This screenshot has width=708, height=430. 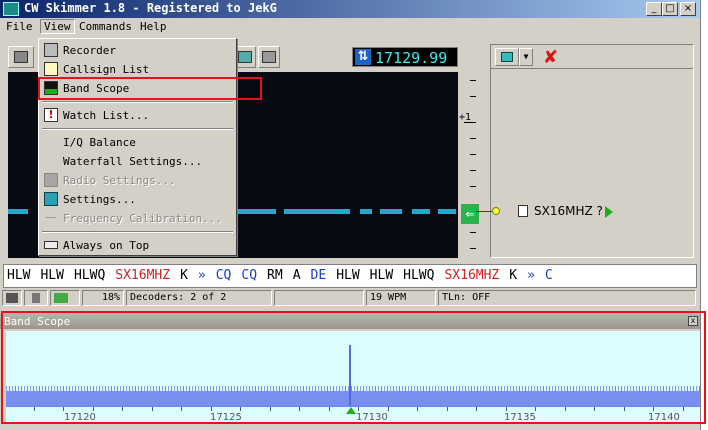 What do you see at coordinates (592, 57) in the screenshot?
I see `spots-toolbar: ▼ ✘` at bounding box center [592, 57].